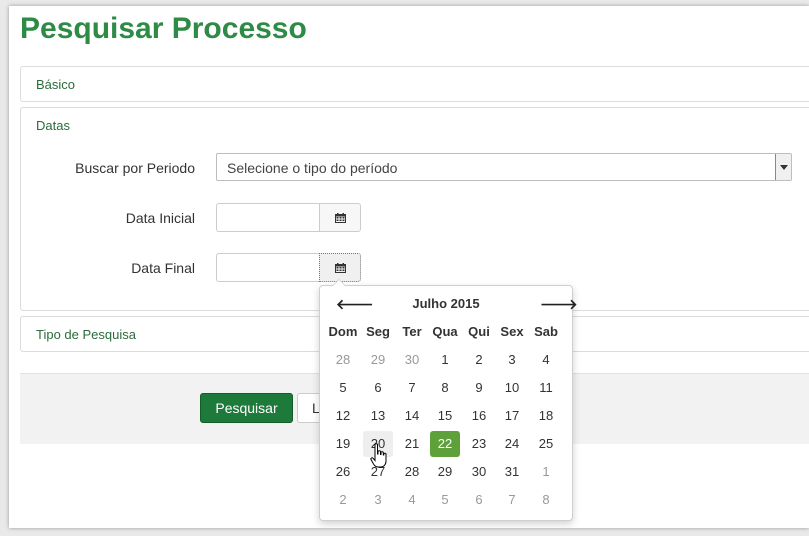  What do you see at coordinates (479, 331) in the screenshot?
I see `weekday-header: Qui` at bounding box center [479, 331].